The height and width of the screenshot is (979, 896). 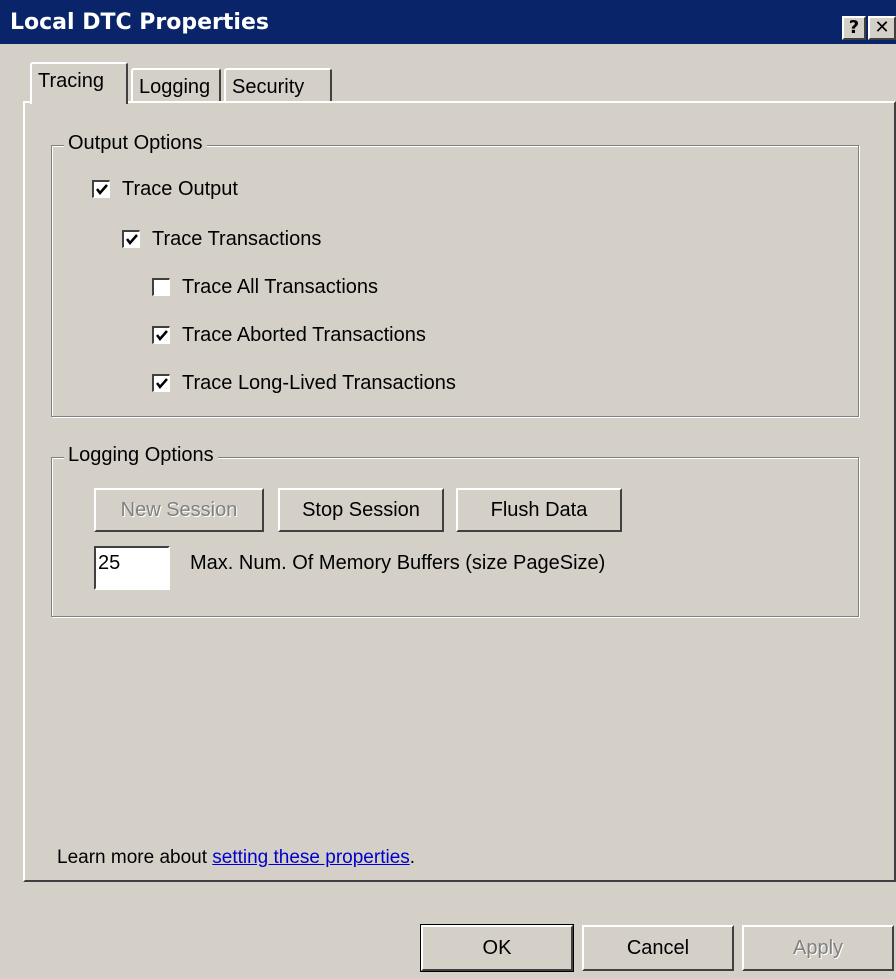 What do you see at coordinates (141, 455) in the screenshot?
I see `logging-options-label: Logging Options` at bounding box center [141, 455].